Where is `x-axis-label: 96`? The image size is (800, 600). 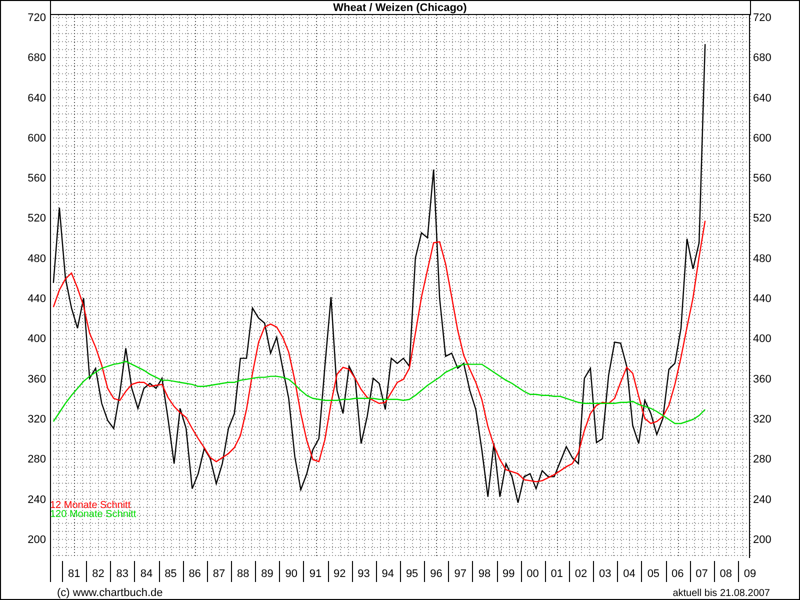 x-axis-label: 96 is located at coordinates (436, 574).